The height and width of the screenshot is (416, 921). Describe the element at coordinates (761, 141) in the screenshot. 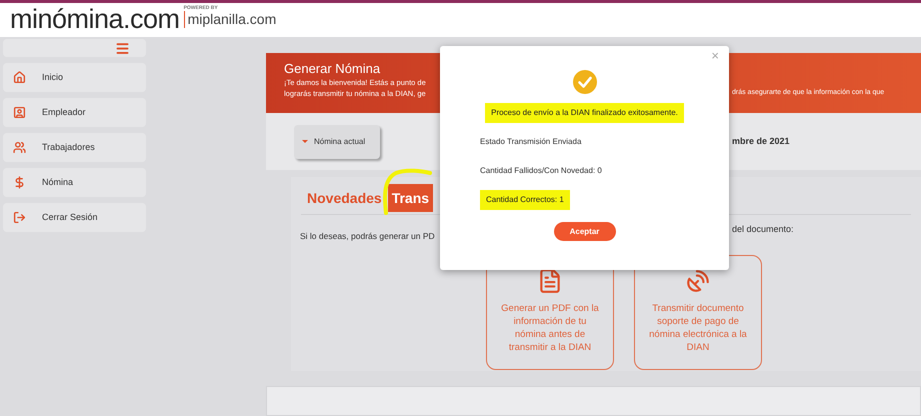

I see `period-date-text: mbre de 2021` at that location.